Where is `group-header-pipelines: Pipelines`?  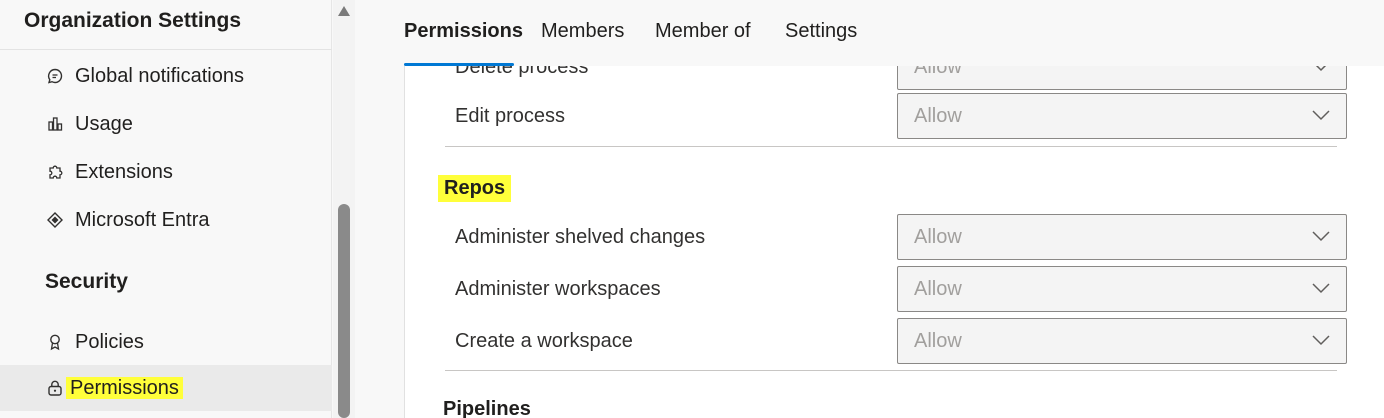 group-header-pipelines: Pipelines is located at coordinates (487, 408).